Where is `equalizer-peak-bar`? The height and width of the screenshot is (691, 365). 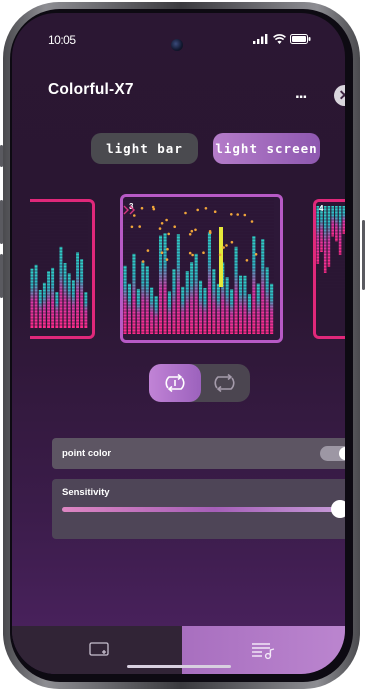 equalizer-peak-bar is located at coordinates (221, 257).